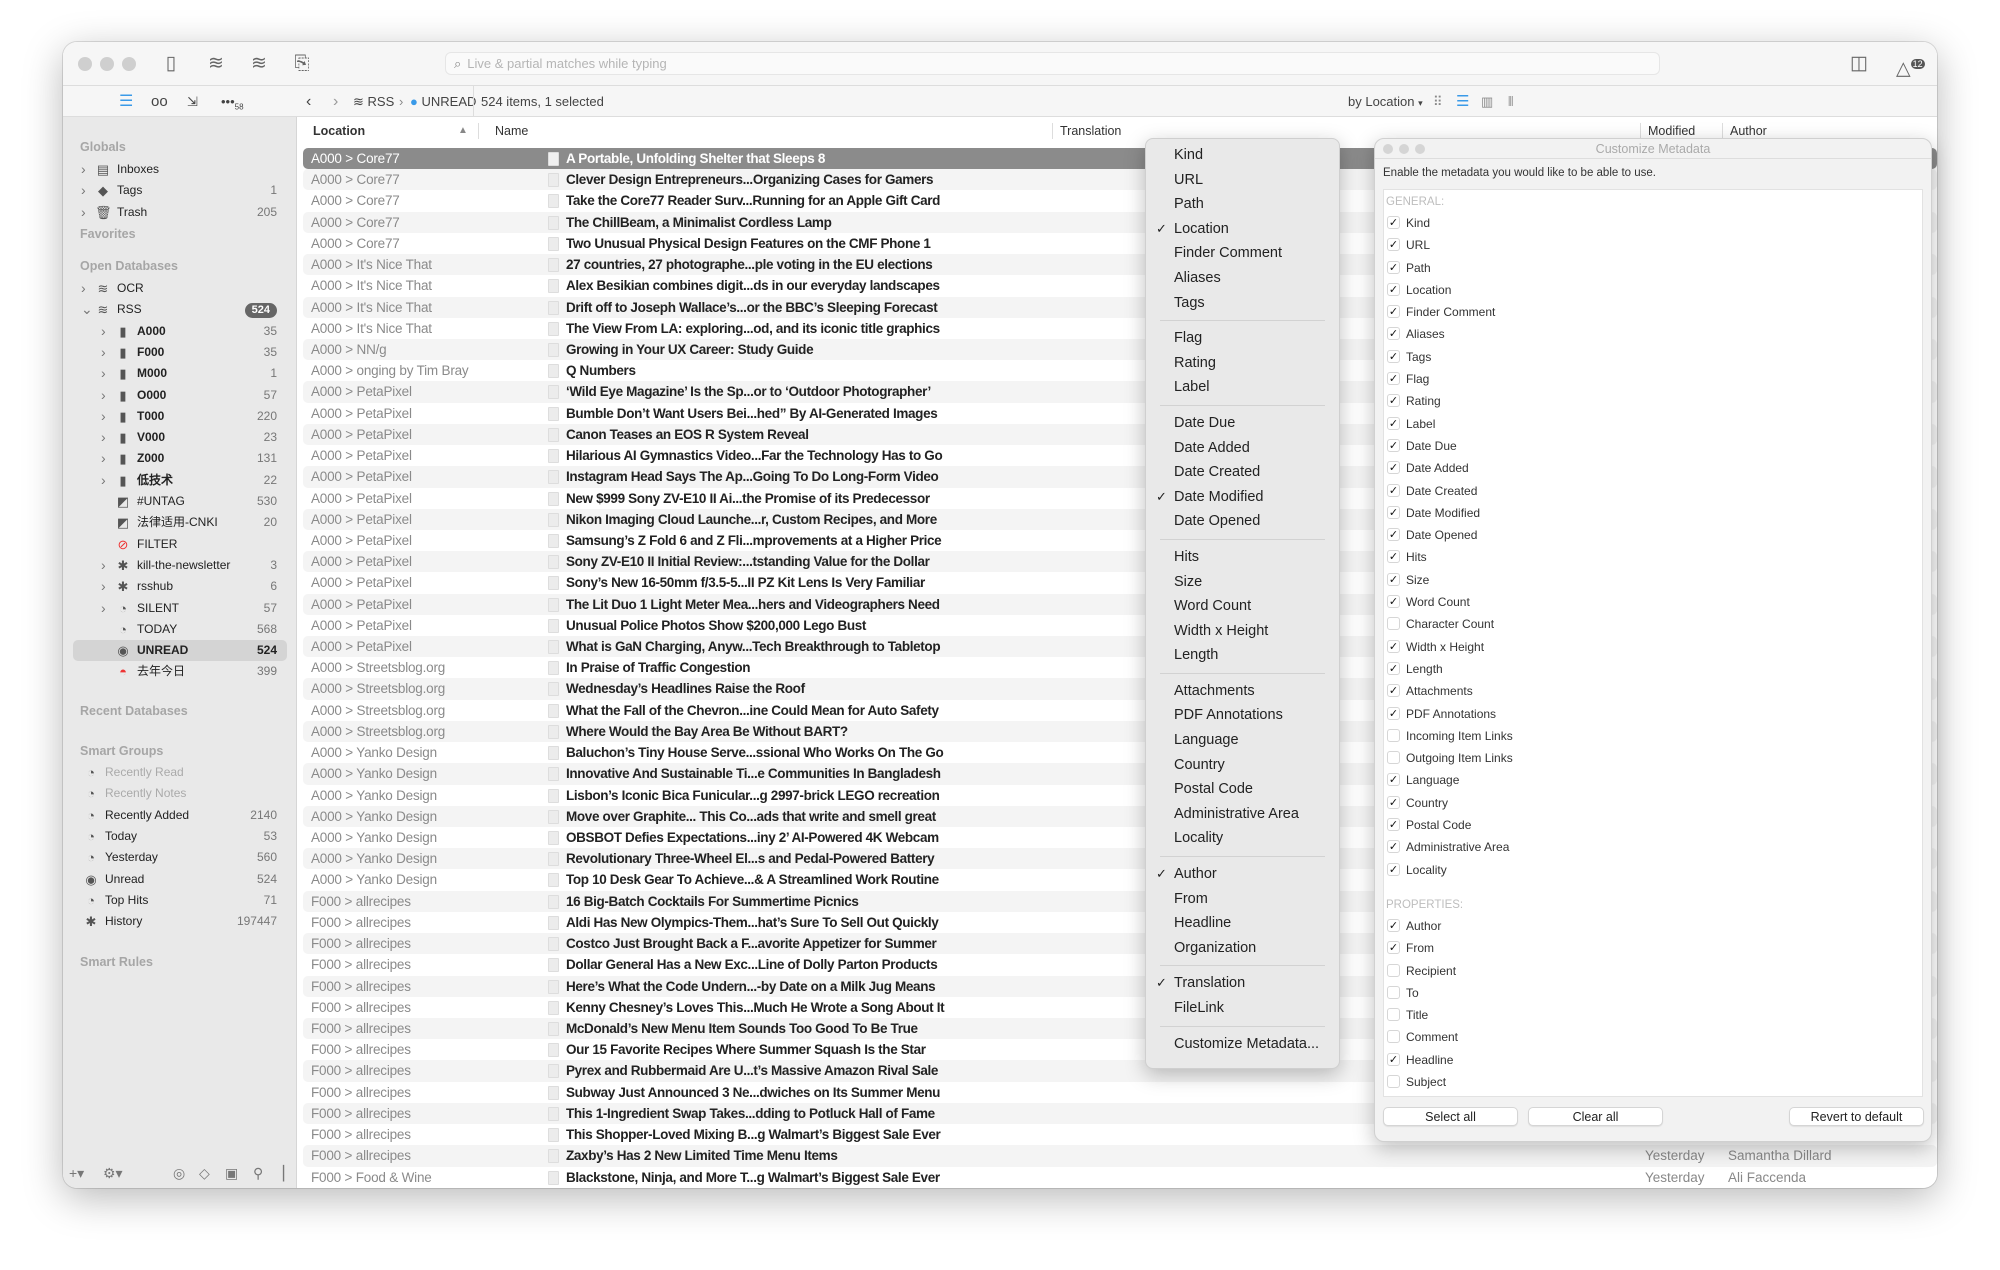 The width and height of the screenshot is (2000, 1270). I want to click on sort-dropdown: by Location ▾, so click(1385, 102).